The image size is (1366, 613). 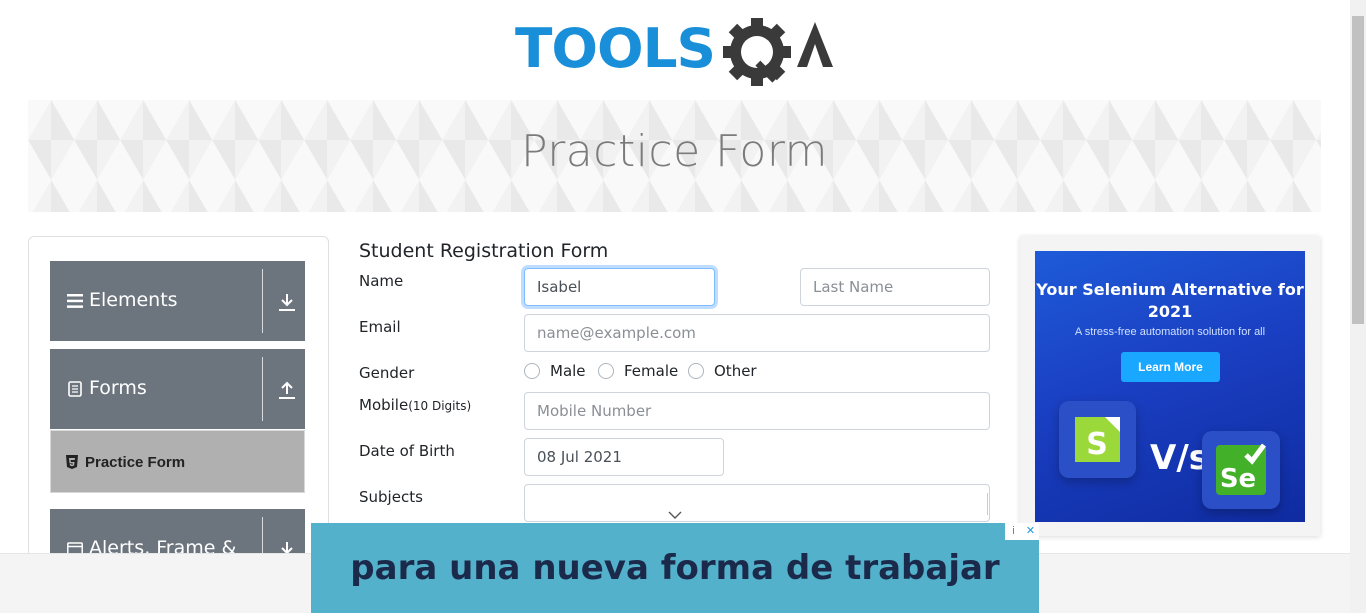 I want to click on mobile-label-text: Mobile, so click(x=384, y=405).